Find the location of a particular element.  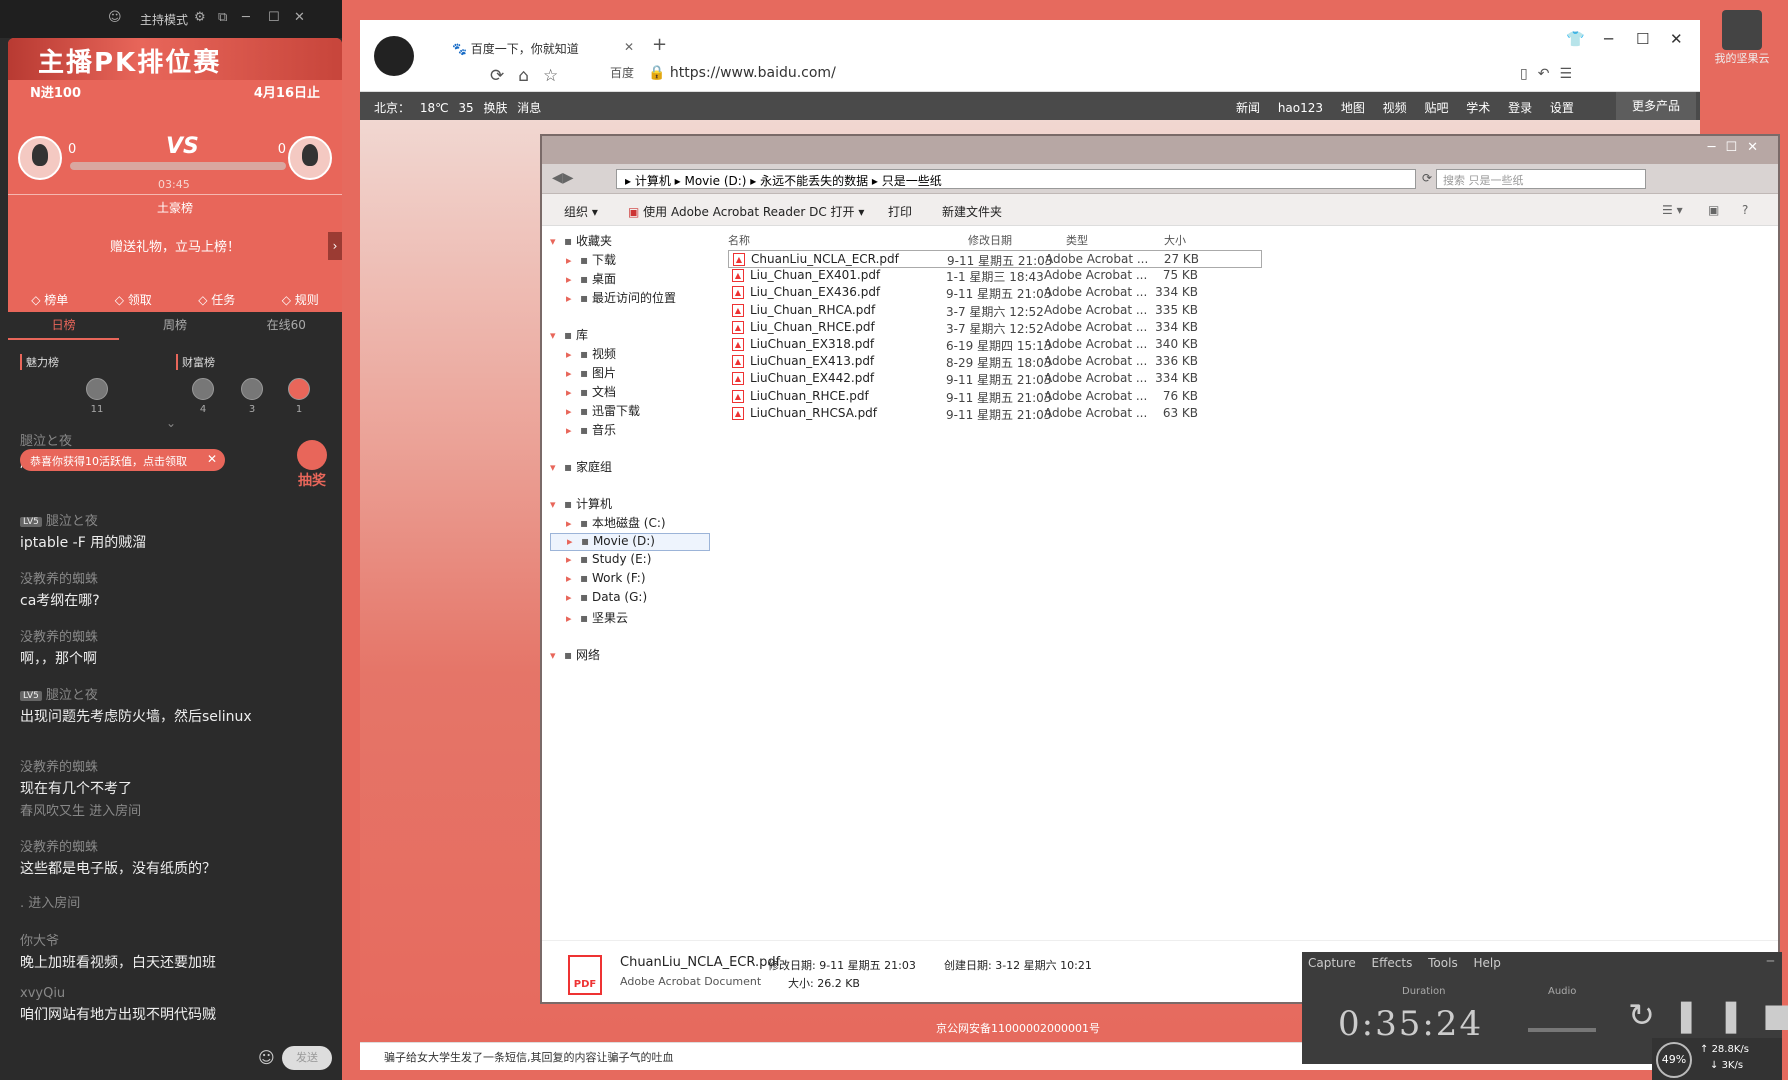

settings-icon: ⚙ is located at coordinates (200, 17).